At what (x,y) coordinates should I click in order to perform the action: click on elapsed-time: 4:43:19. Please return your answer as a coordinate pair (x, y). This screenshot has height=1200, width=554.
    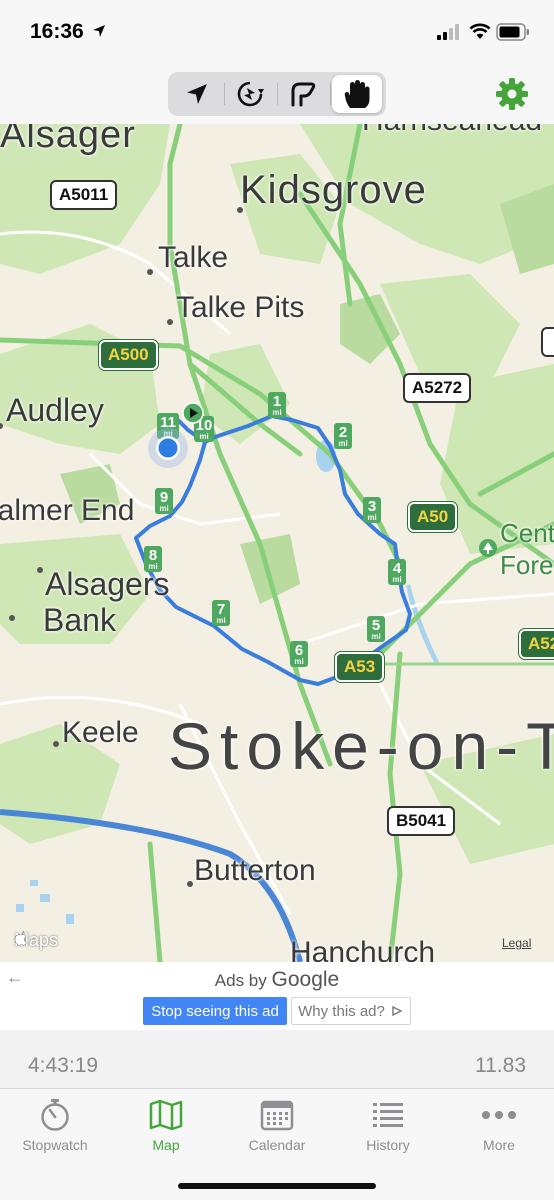
    Looking at the image, I should click on (63, 1065).